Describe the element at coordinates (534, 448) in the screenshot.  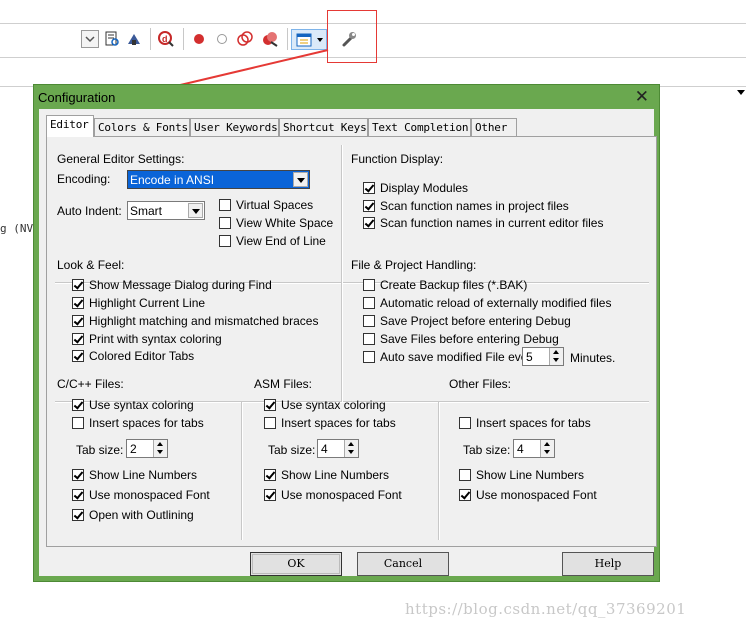
I see `other-tab-size-spinner: 4` at that location.